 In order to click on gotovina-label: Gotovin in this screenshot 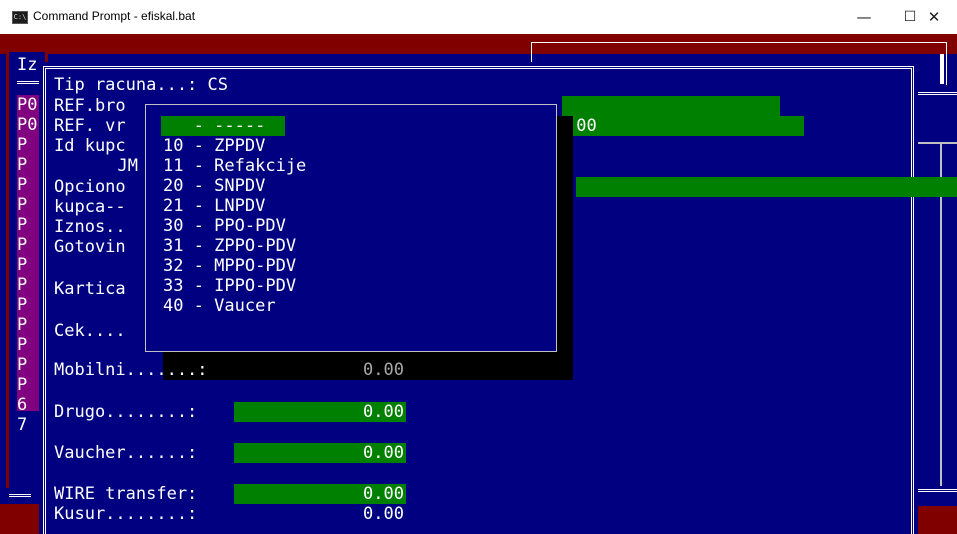, I will do `click(90, 247)`.